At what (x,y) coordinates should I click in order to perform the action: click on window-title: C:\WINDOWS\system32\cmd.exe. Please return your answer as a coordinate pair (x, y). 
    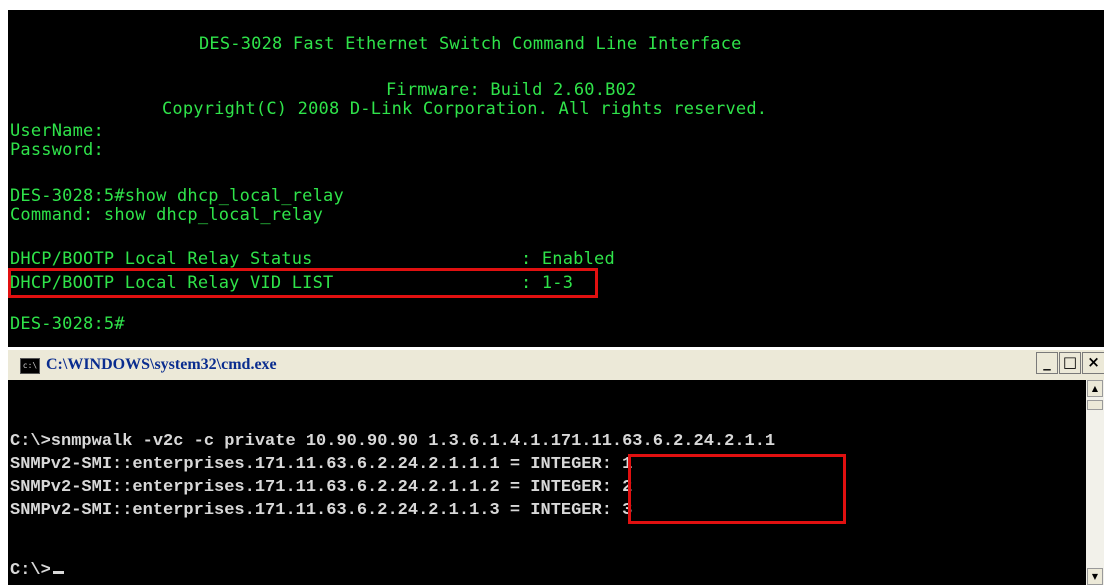
    Looking at the image, I should click on (161, 364).